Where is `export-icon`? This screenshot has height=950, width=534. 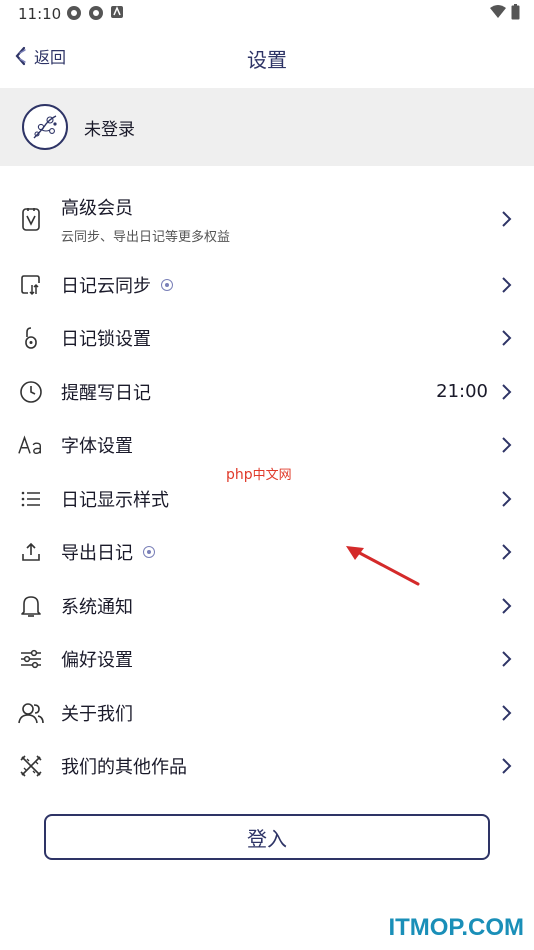 export-icon is located at coordinates (31, 552).